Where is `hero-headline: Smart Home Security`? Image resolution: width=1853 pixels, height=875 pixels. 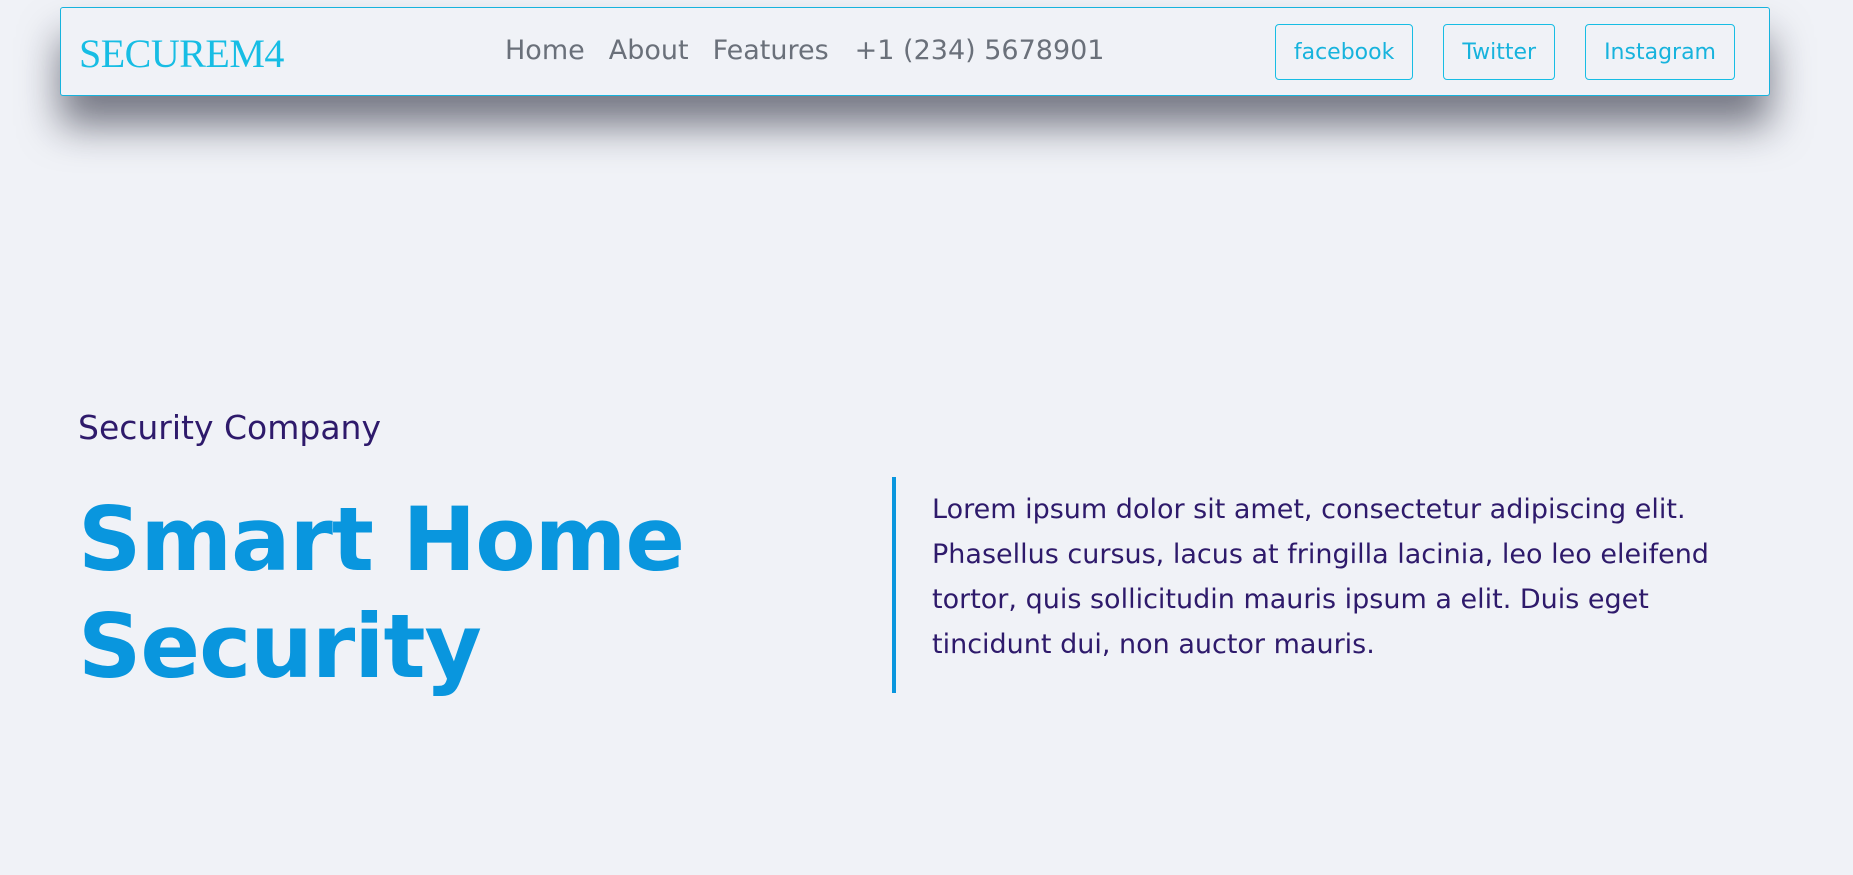
hero-headline: Smart Home Security is located at coordinates (458, 593).